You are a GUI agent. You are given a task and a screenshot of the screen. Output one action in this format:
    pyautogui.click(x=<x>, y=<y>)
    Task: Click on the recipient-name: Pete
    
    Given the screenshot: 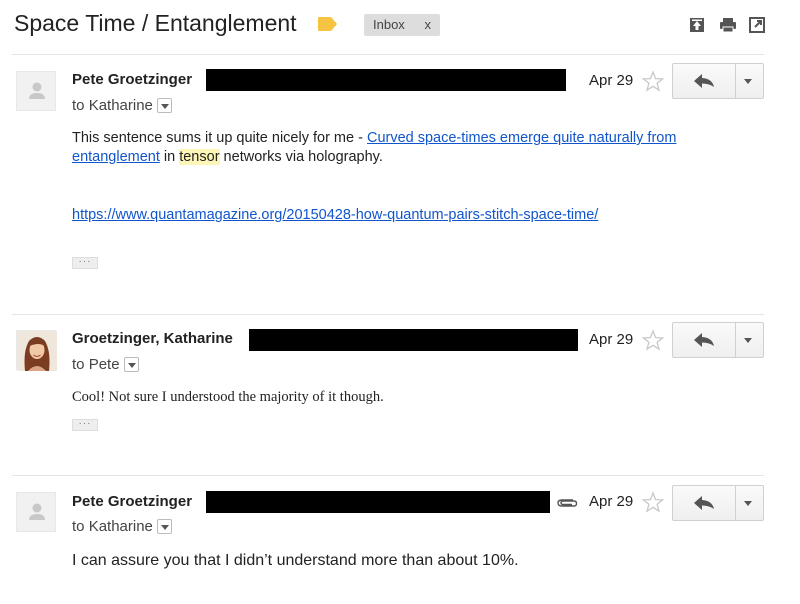 What is the action you would take?
    pyautogui.click(x=104, y=364)
    